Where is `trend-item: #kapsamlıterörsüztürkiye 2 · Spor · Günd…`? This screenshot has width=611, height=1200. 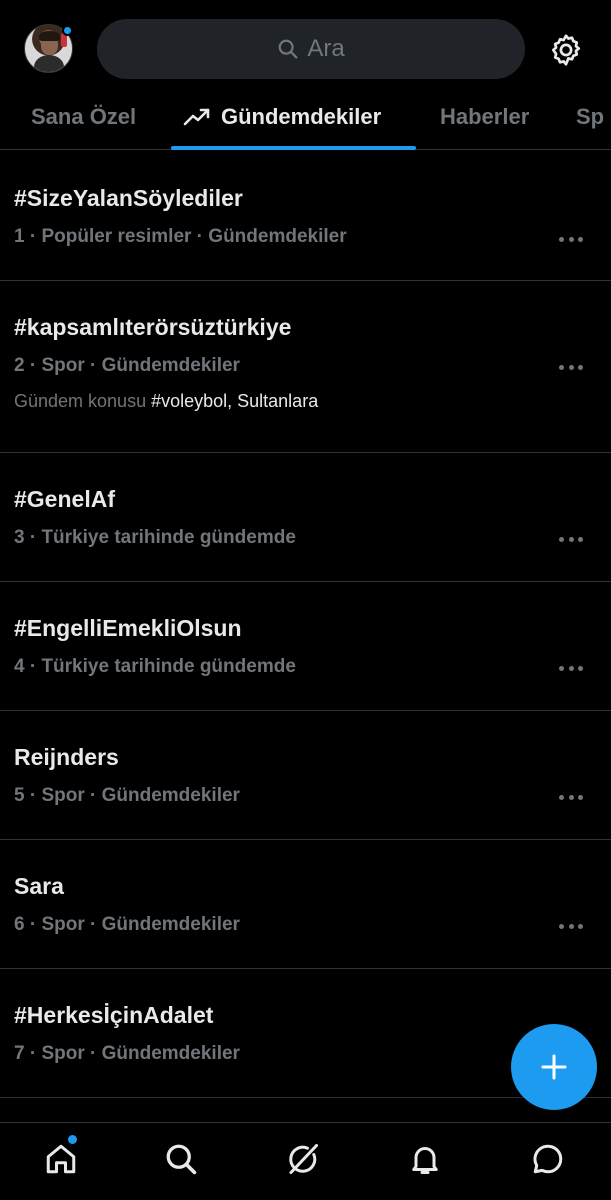
trend-item: #kapsamlıterörsüztürkiye 2 · Spor · Günd… is located at coordinates (305, 367).